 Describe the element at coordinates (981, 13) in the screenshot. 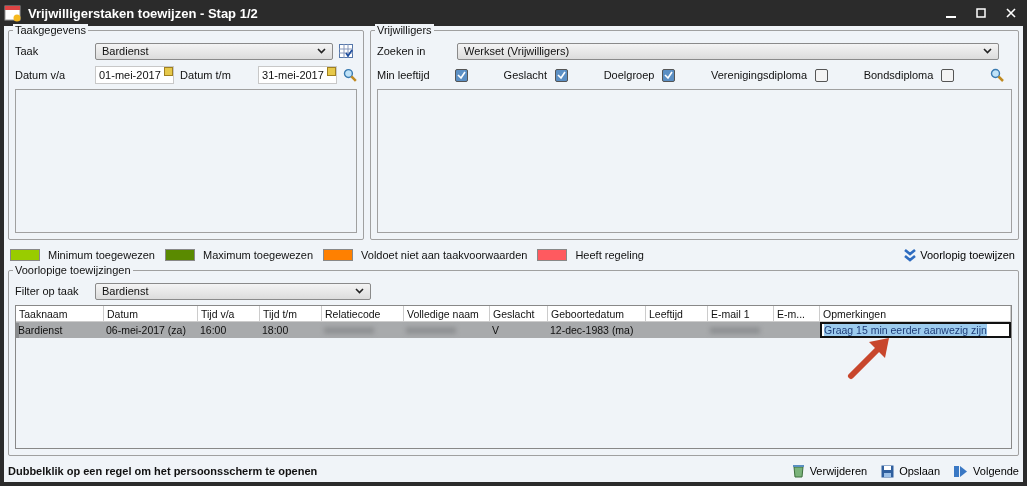

I see `maximize-icon` at that location.